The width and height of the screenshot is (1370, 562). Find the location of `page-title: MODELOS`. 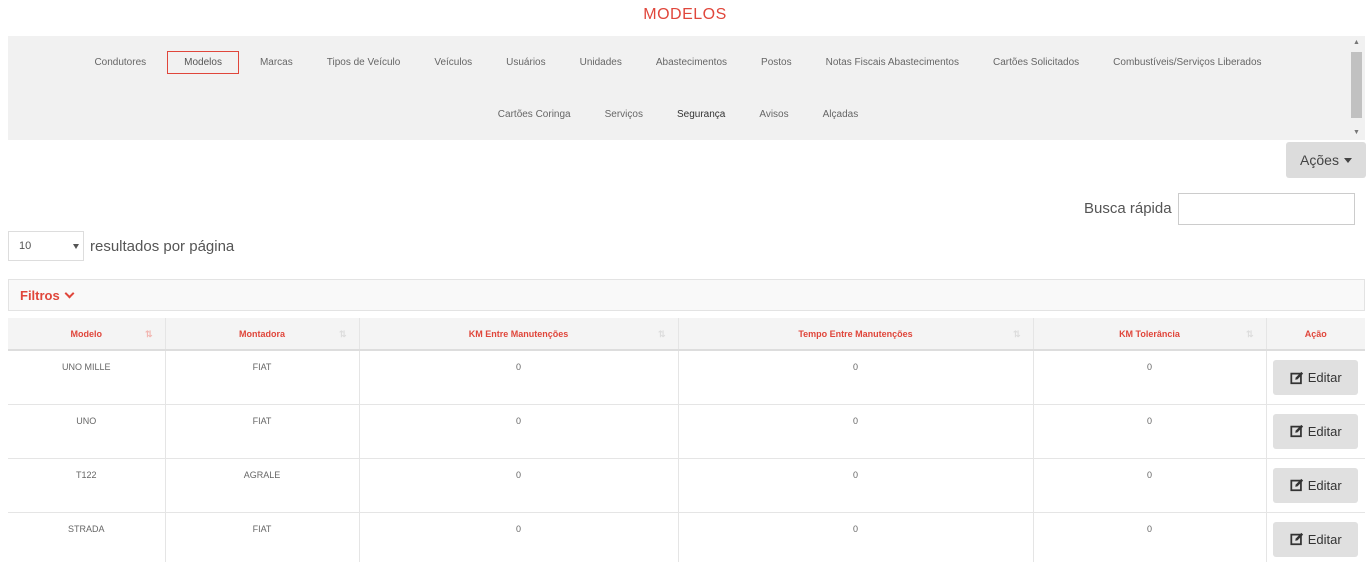

page-title: MODELOS is located at coordinates (685, 14).